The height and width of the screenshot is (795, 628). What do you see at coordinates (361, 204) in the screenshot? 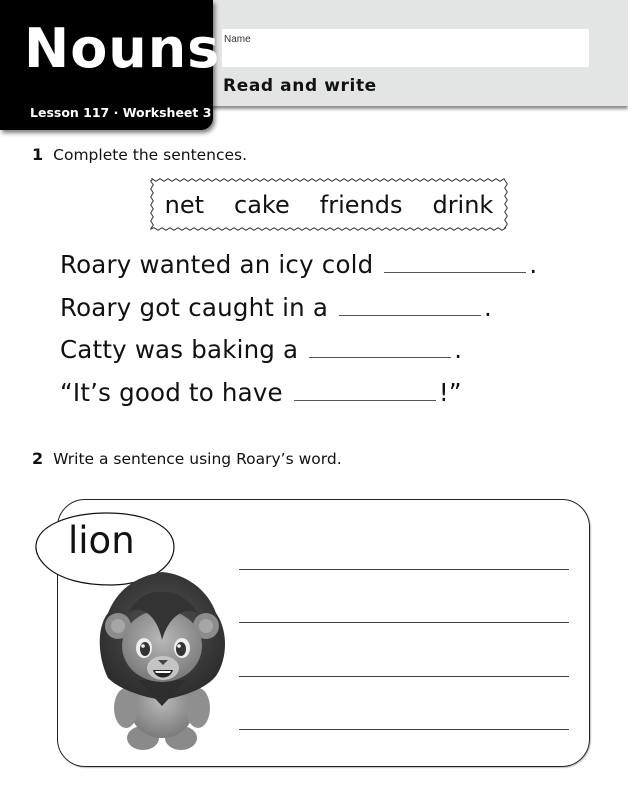
I see `word-bank-item: friends` at bounding box center [361, 204].